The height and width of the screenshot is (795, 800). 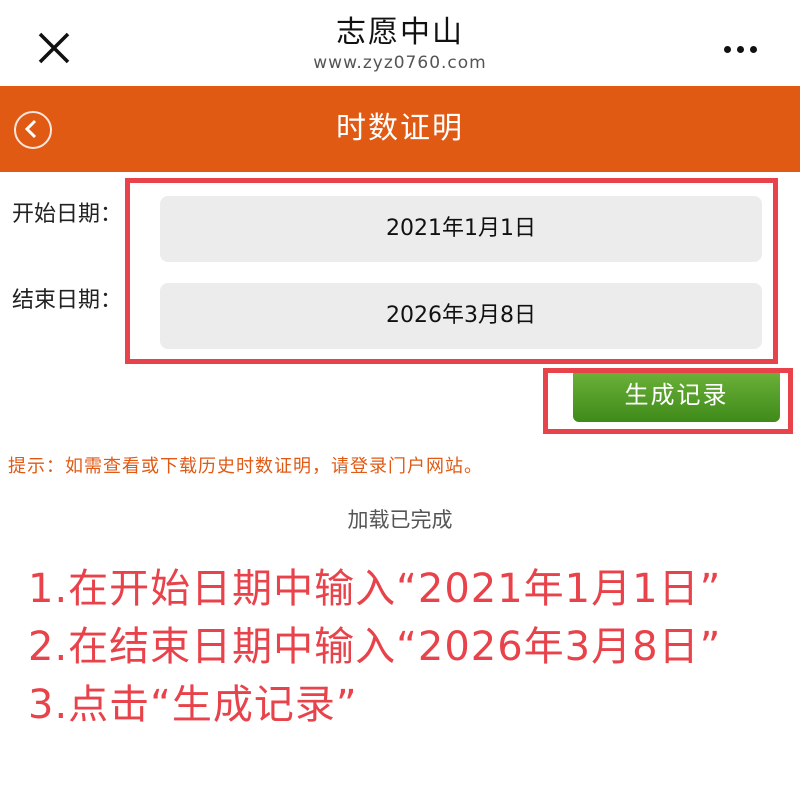 I want to click on loading-status: 加载已完成, so click(x=400, y=520).